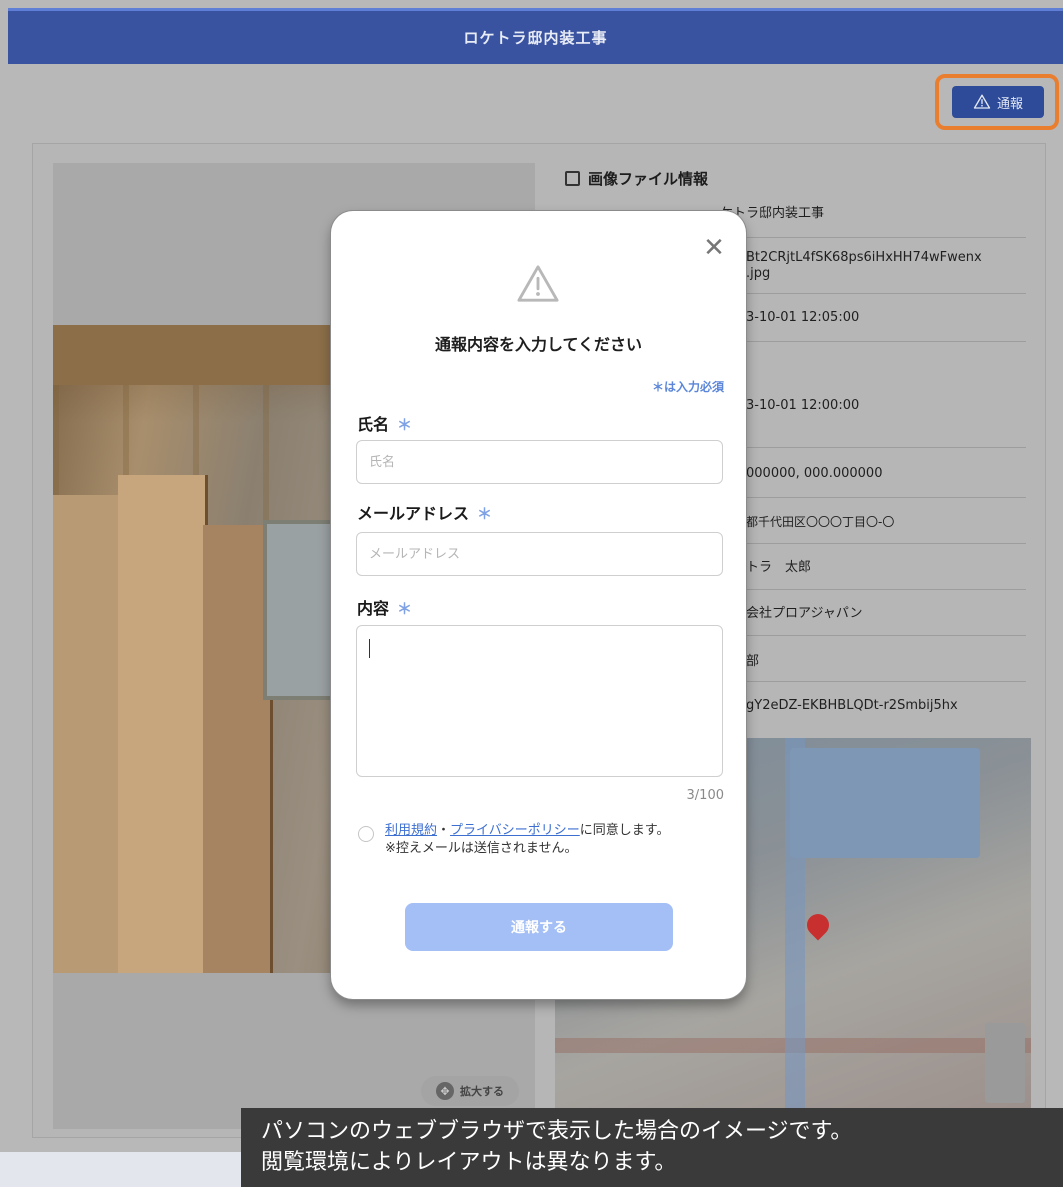  Describe the element at coordinates (772, 213) in the screenshot. I see `info-value: ケトラ邸内装工事` at that location.